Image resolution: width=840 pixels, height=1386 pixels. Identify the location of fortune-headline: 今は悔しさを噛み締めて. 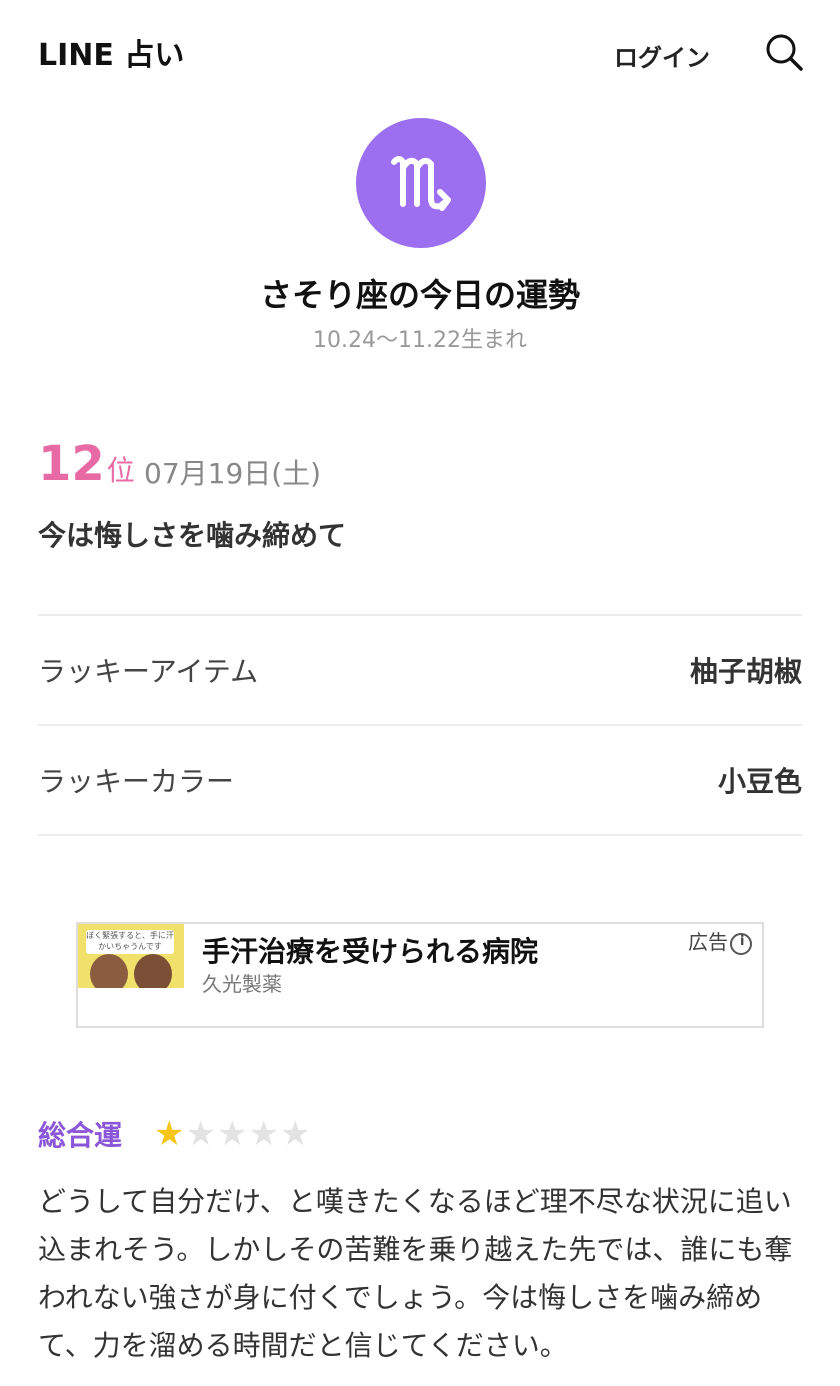
(192, 535).